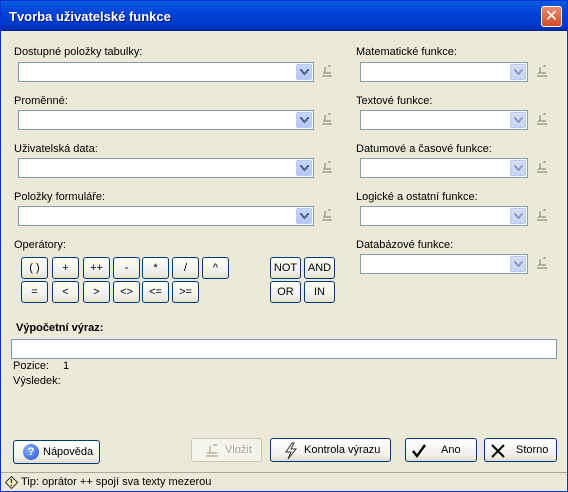 The width and height of the screenshot is (568, 492). What do you see at coordinates (444, 168) in the screenshot?
I see `datetime-functions-combo` at bounding box center [444, 168].